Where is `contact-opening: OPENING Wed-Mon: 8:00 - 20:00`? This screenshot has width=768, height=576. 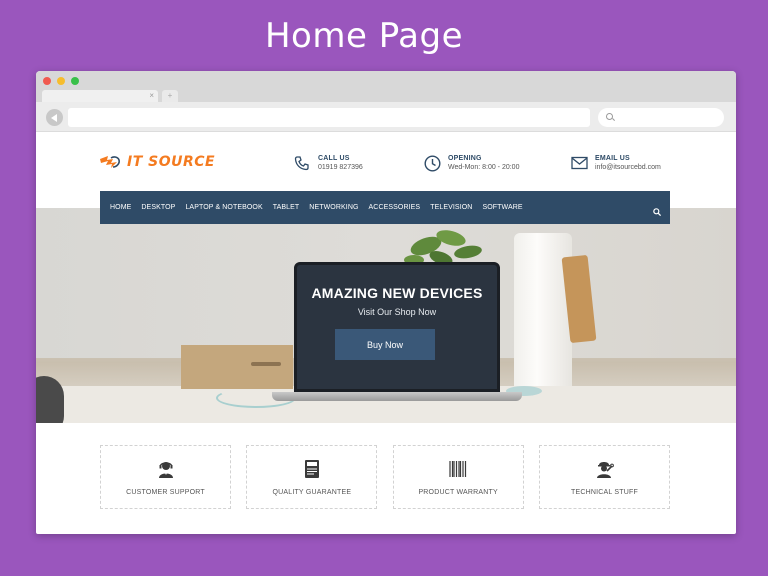
contact-opening: OPENING Wed-Mon: 8:00 - 20:00 is located at coordinates (471, 163).